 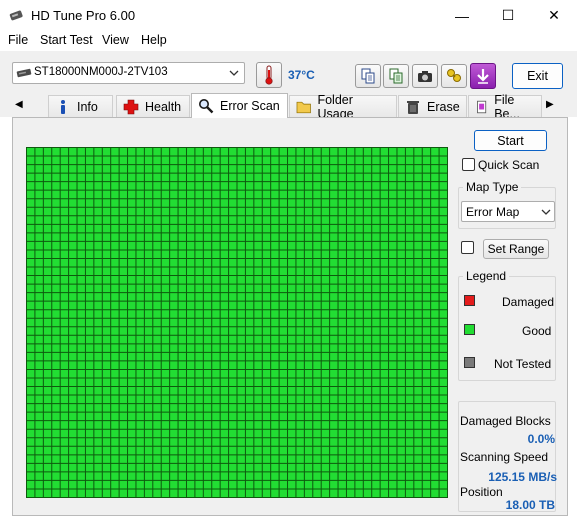 I want to click on legend-title: Legend, so click(x=486, y=276).